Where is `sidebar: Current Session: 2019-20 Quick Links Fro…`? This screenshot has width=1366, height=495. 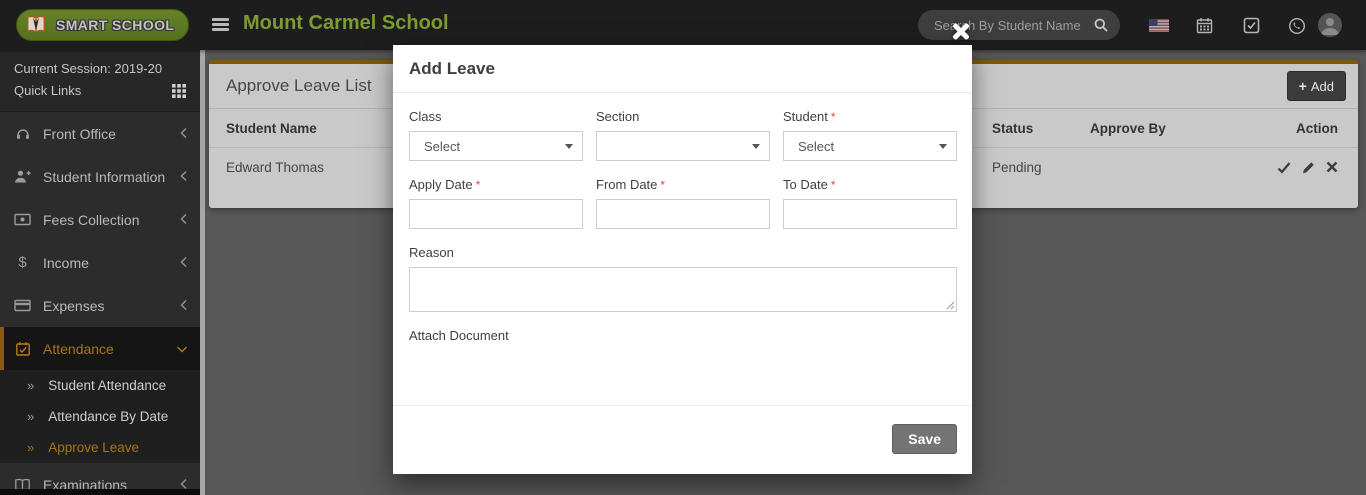 sidebar: Current Session: 2019-20 Quick Links Fro… is located at coordinates (100, 272).